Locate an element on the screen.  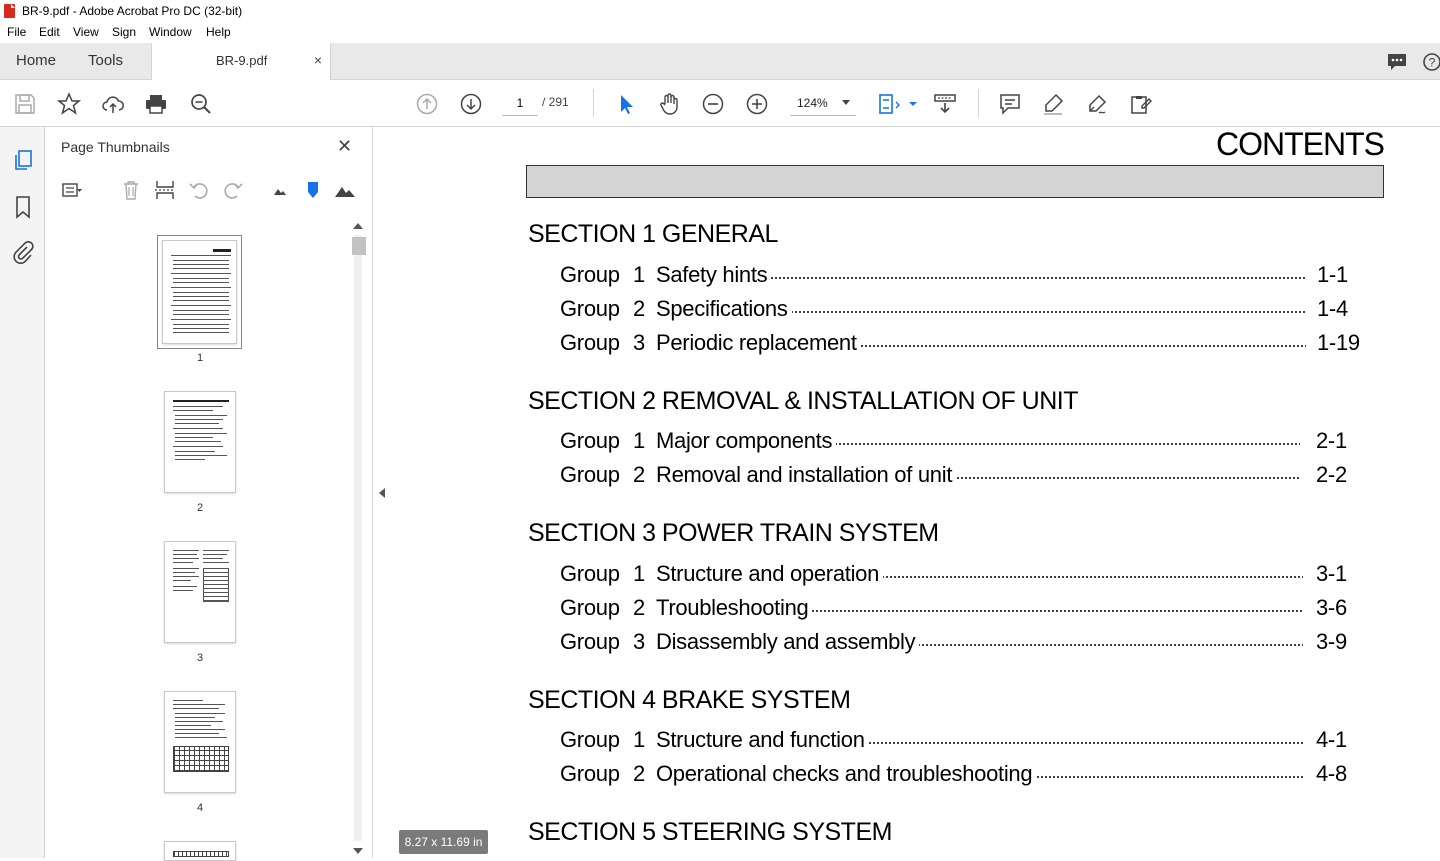
section-heading: SECTION 5 STEERING SYSTEM is located at coordinates (710, 832).